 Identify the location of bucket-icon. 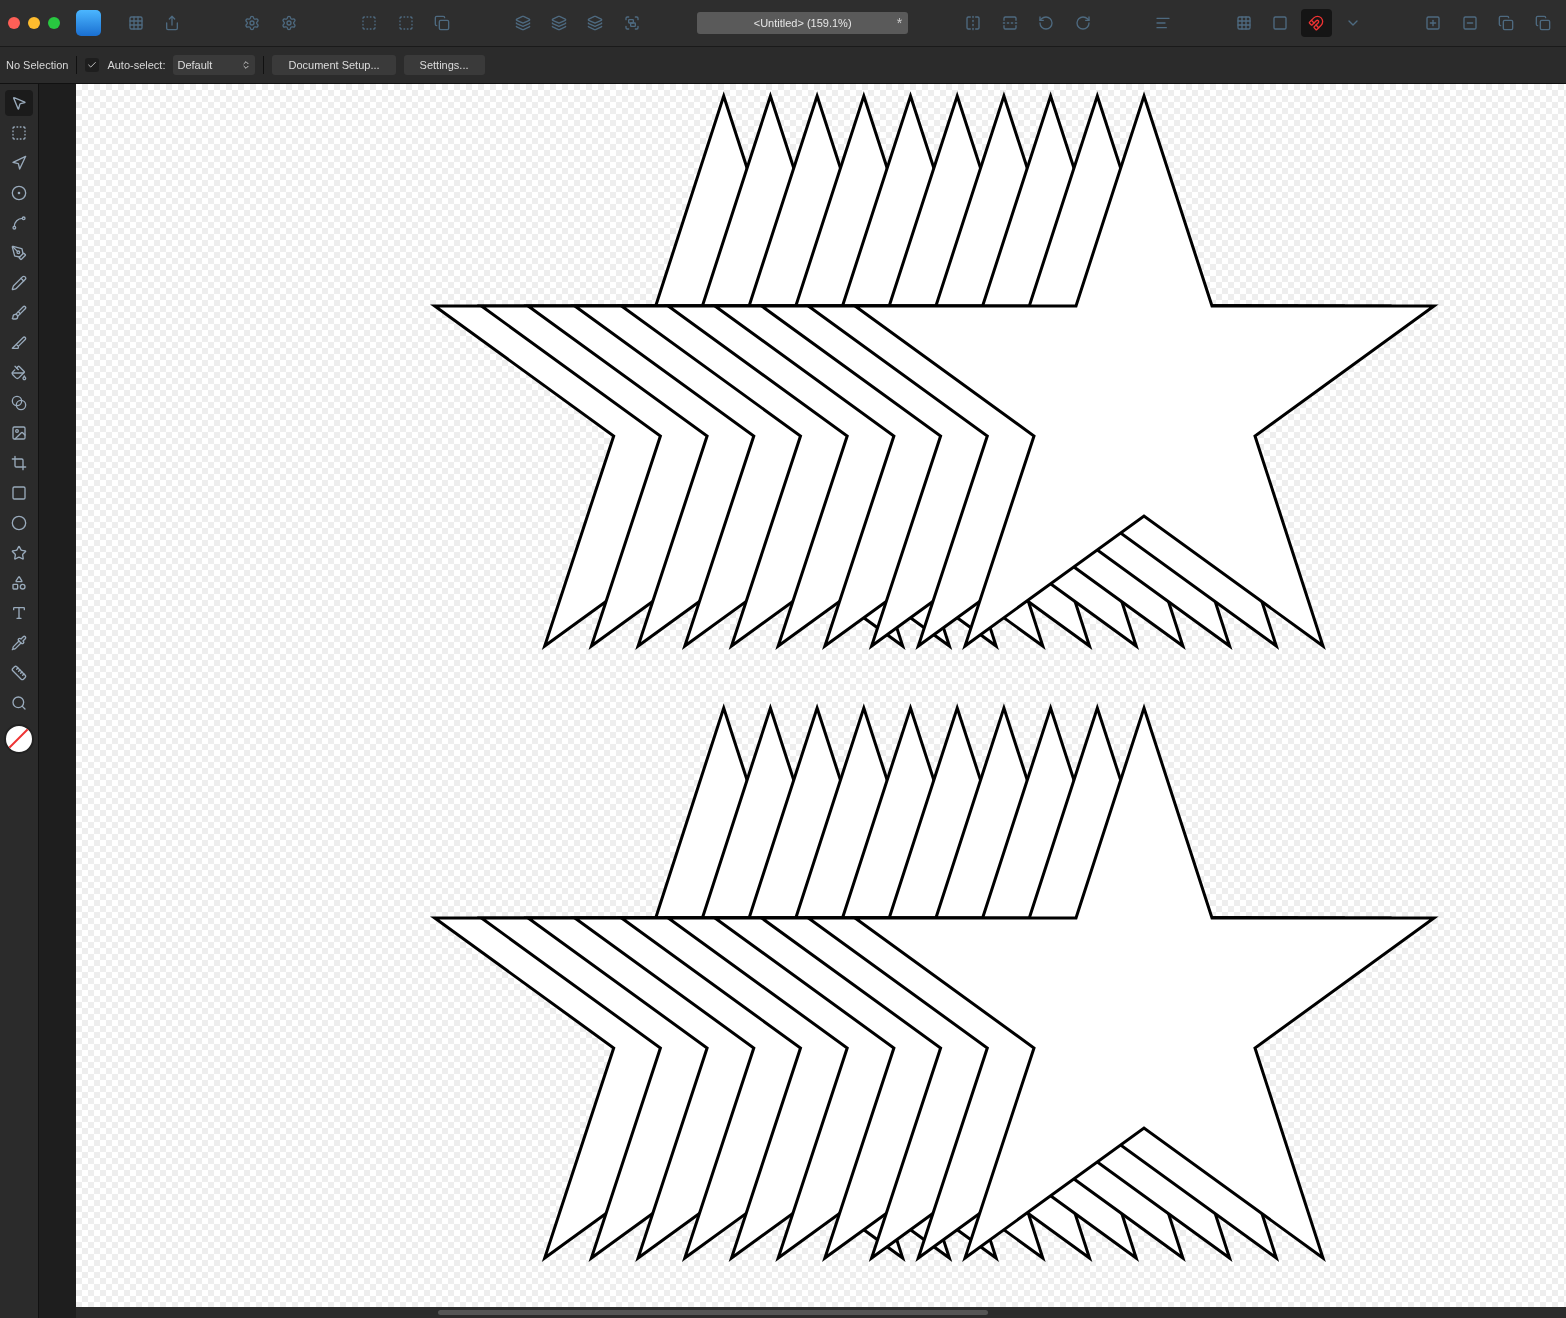
(19, 373).